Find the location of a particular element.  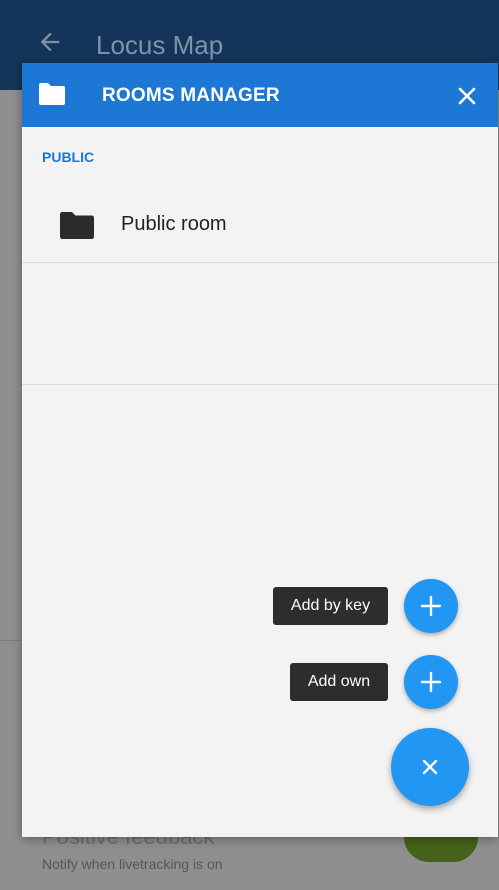

back-arrow-icon is located at coordinates (50, 42).